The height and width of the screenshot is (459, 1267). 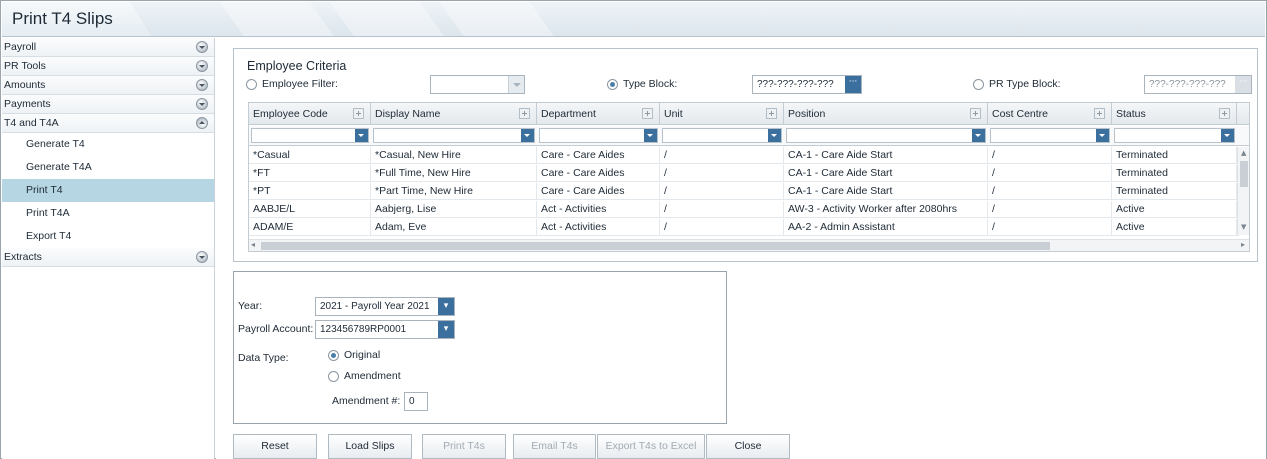 What do you see at coordinates (385, 306) in the screenshot?
I see `year-select: 2021 - Payroll Year 2021 ▾` at bounding box center [385, 306].